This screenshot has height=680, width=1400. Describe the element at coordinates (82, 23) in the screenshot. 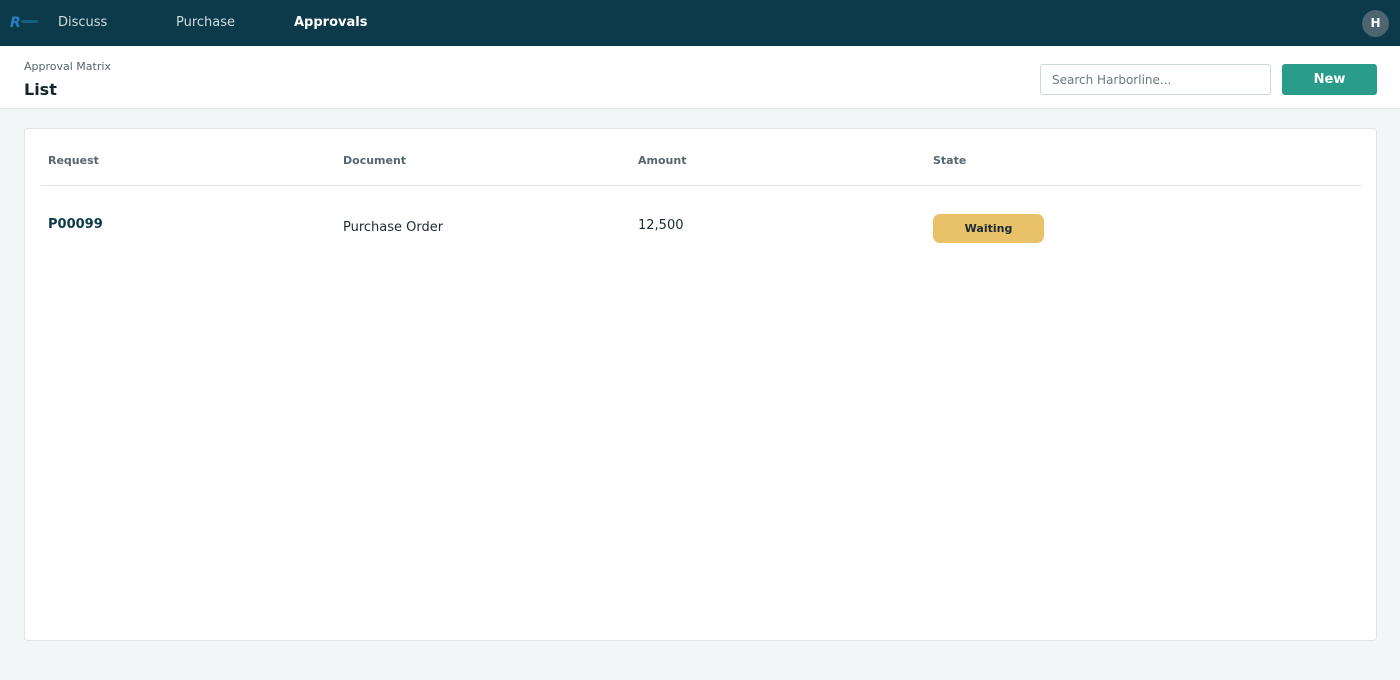

I see `nav-discuss: Discuss` at that location.